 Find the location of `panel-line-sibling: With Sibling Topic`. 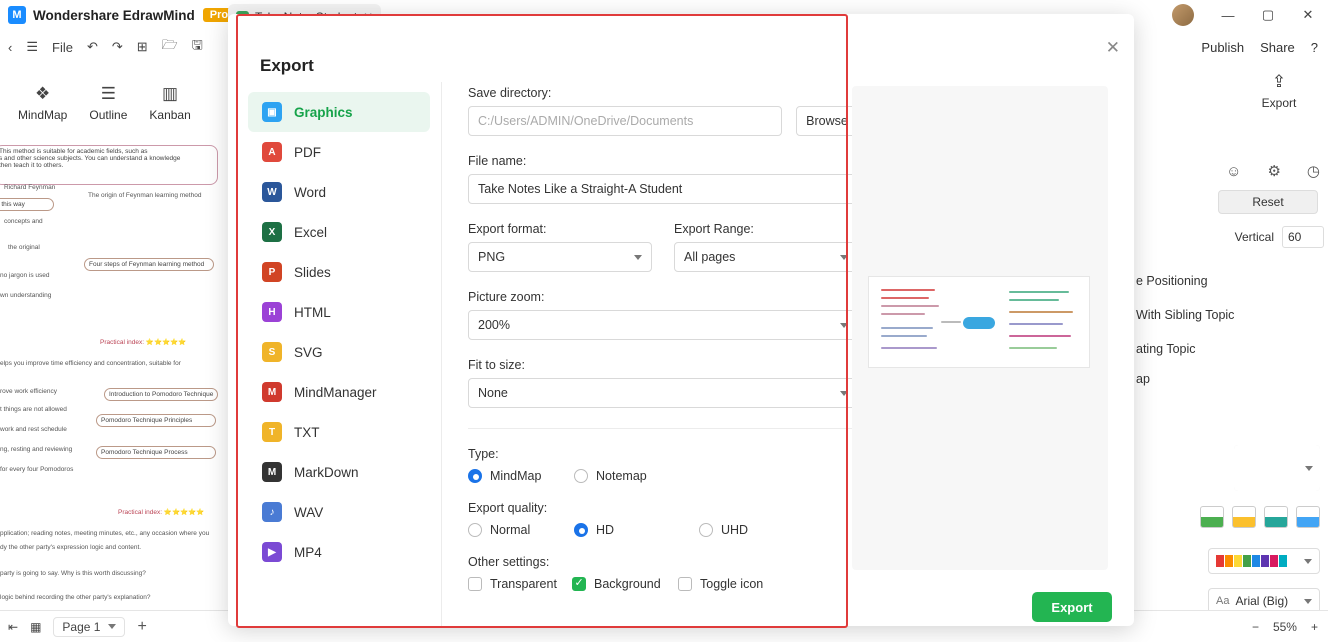

panel-line-sibling: With Sibling Topic is located at coordinates (1185, 315).